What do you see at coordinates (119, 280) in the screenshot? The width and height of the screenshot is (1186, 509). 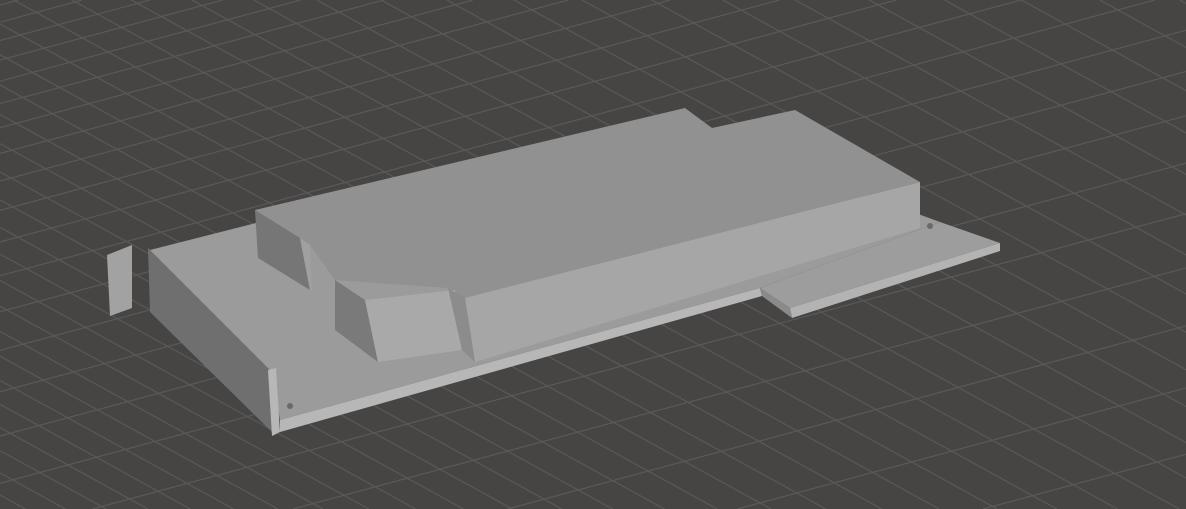 I see `bracket-tab` at bounding box center [119, 280].